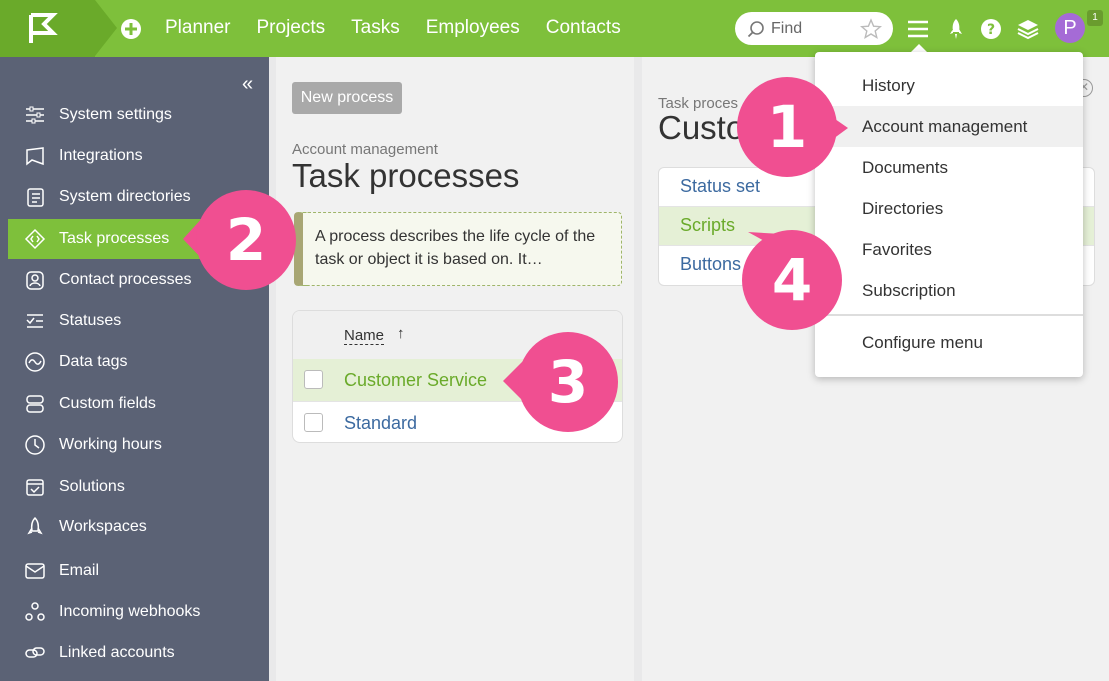  Describe the element at coordinates (35, 571) in the screenshot. I see `mail-icon` at that location.